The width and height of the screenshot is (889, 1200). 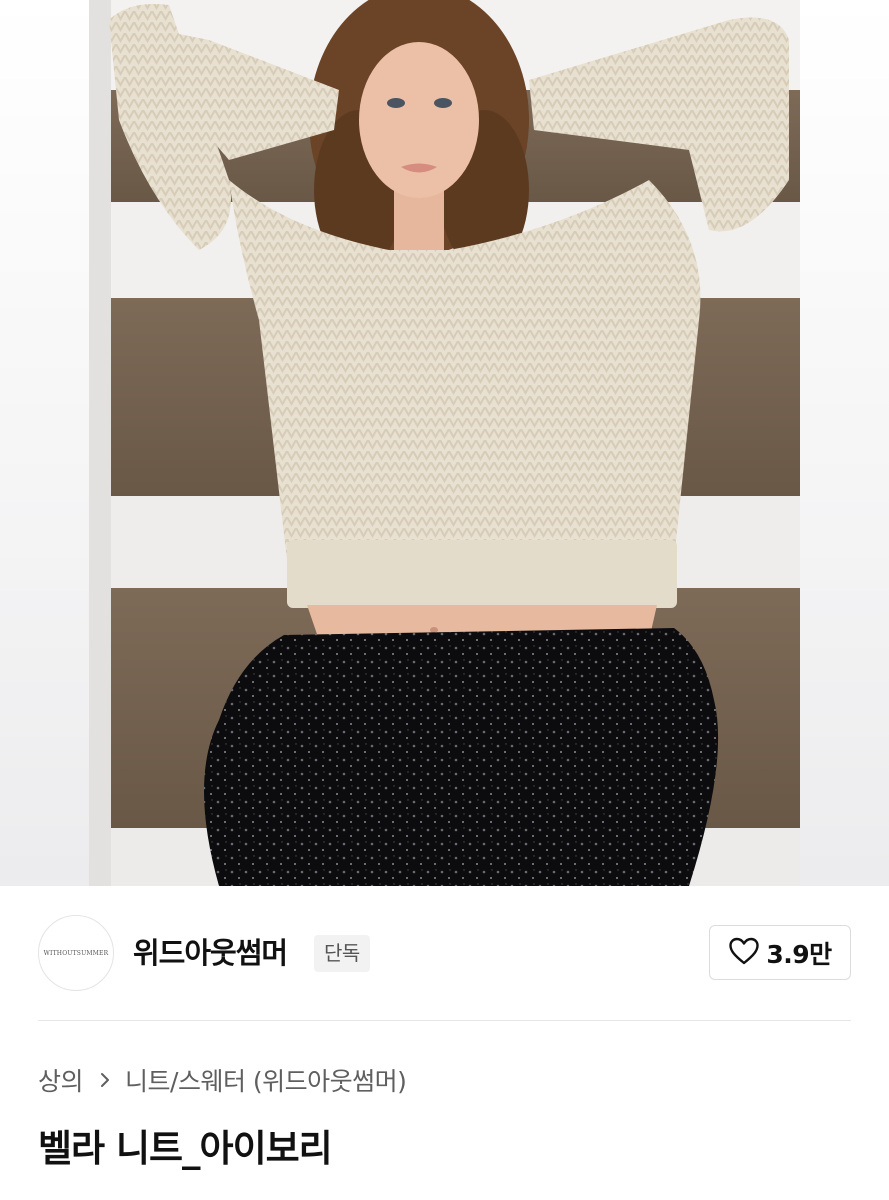 I want to click on like-button: 3.9만, so click(x=780, y=952).